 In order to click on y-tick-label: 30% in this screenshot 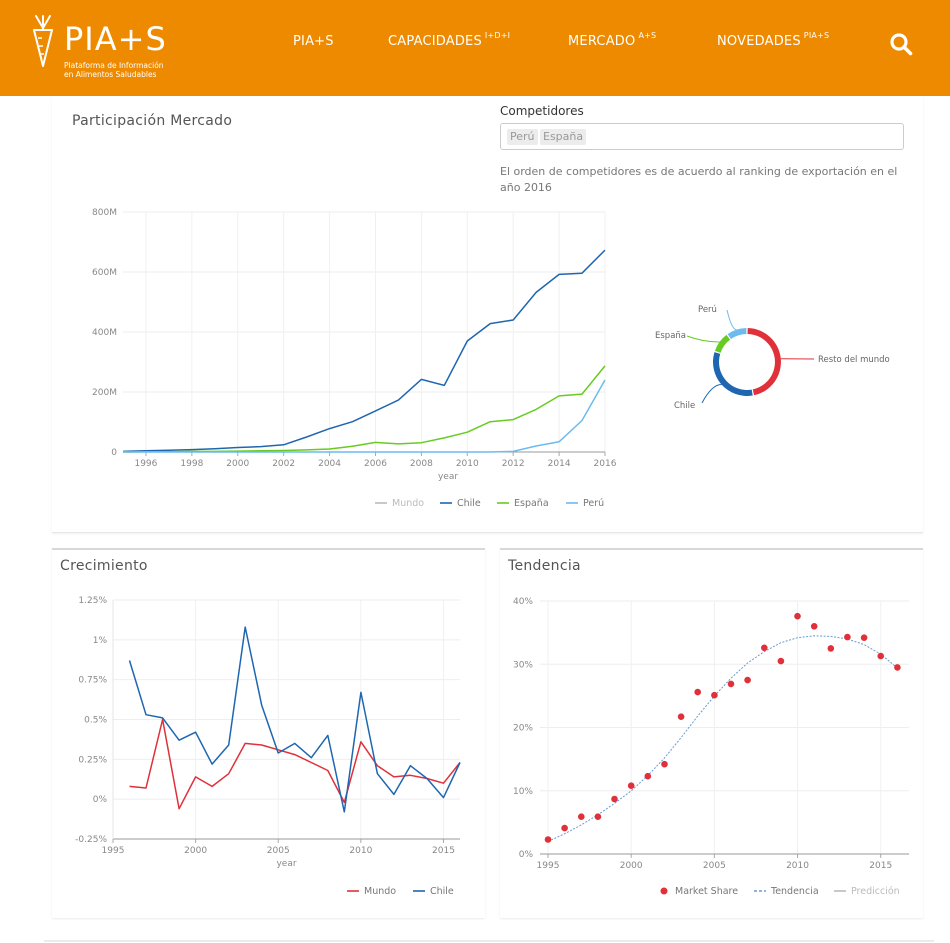, I will do `click(523, 665)`.